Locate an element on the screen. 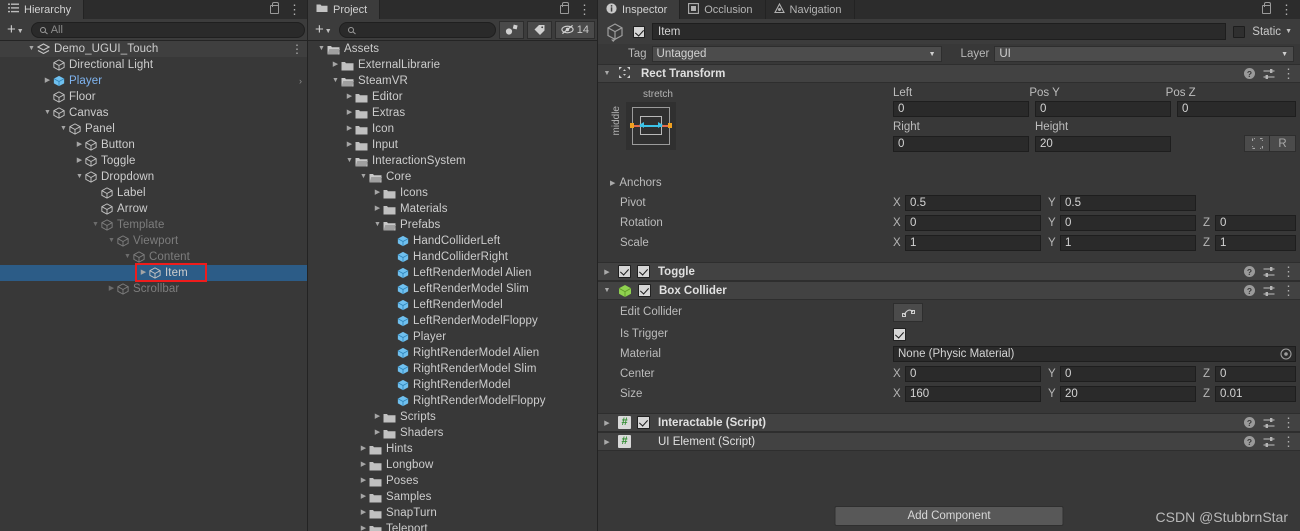 The width and height of the screenshot is (1300, 531). project-row: HandColliderRight is located at coordinates (453, 257).